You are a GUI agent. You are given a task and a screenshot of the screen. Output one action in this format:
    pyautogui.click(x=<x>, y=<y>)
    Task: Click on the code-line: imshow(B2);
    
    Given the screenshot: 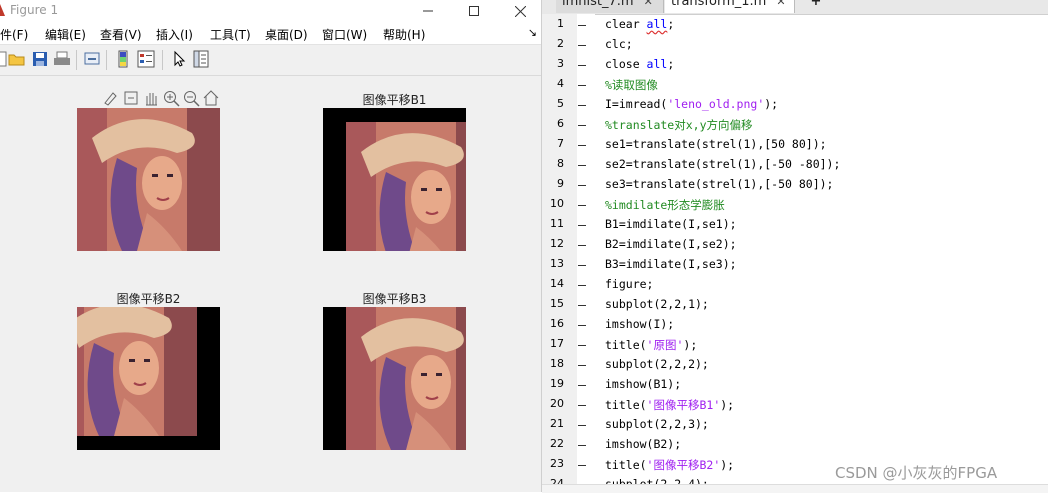 What is the action you would take?
    pyautogui.click(x=643, y=444)
    